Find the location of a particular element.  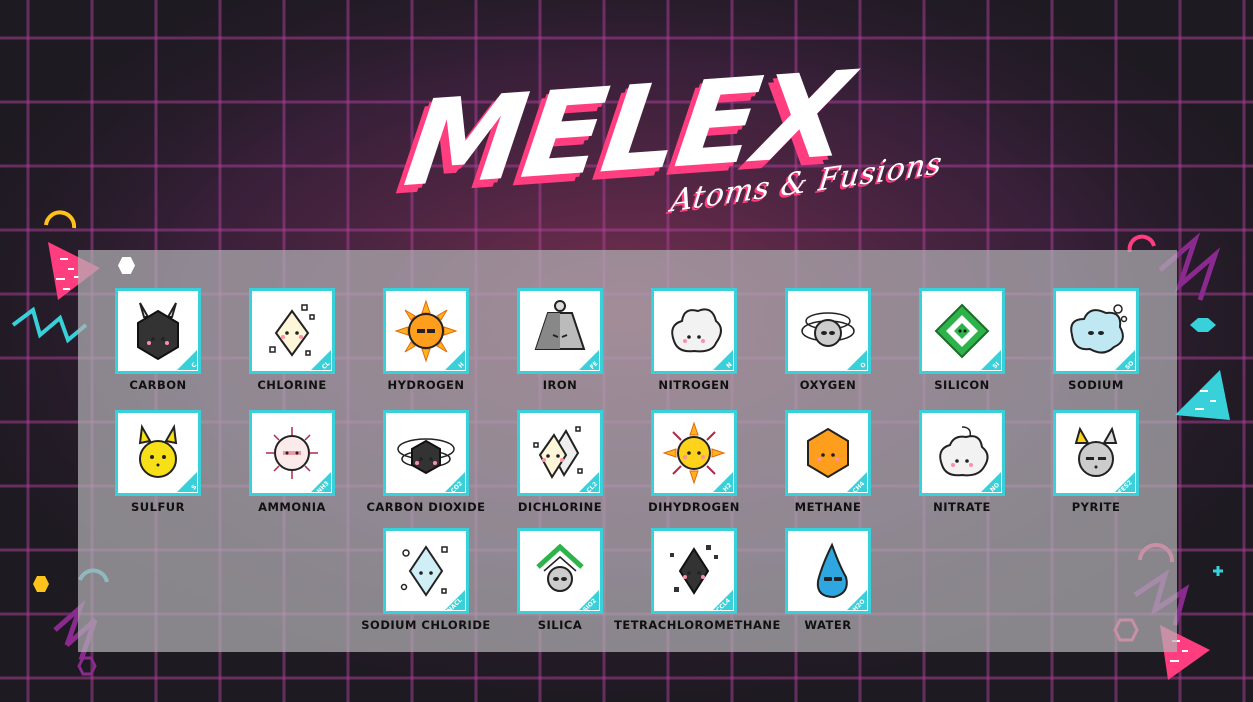

pyrite-icon is located at coordinates (1096, 451).